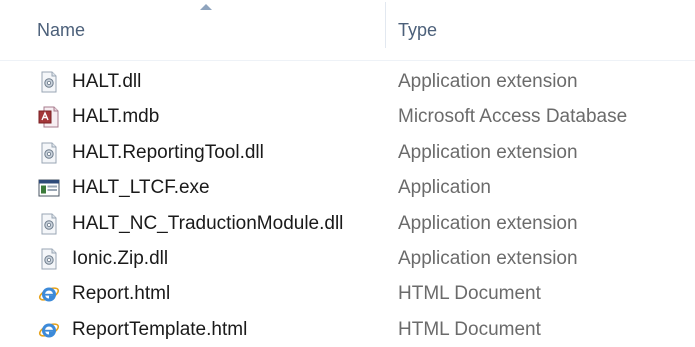 The image size is (695, 347). What do you see at coordinates (347, 329) in the screenshot?
I see `file-row: ReportTemplate.html HTML Document` at bounding box center [347, 329].